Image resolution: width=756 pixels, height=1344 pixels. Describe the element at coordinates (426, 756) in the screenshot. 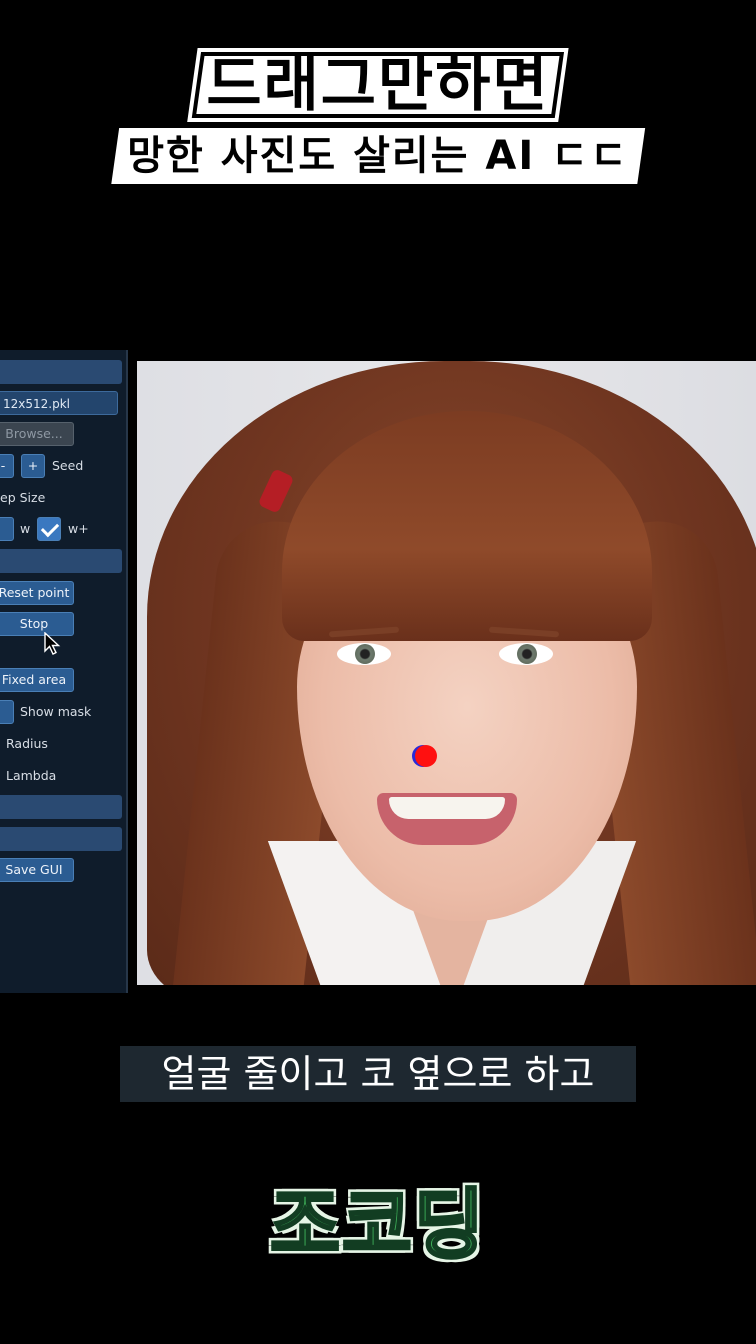

I see `drag-handle-point` at that location.